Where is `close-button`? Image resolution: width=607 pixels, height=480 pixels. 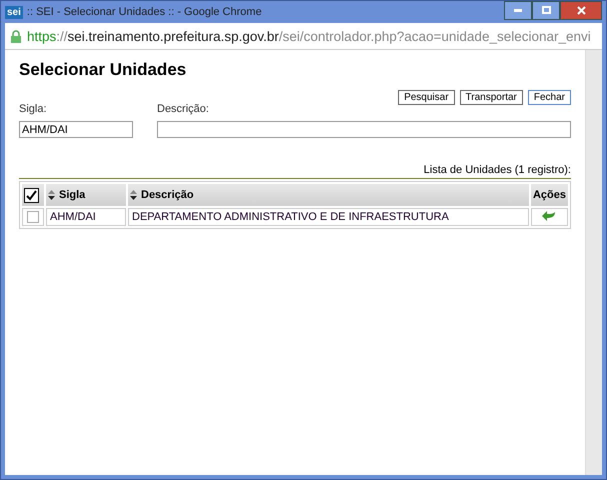
close-button is located at coordinates (581, 10).